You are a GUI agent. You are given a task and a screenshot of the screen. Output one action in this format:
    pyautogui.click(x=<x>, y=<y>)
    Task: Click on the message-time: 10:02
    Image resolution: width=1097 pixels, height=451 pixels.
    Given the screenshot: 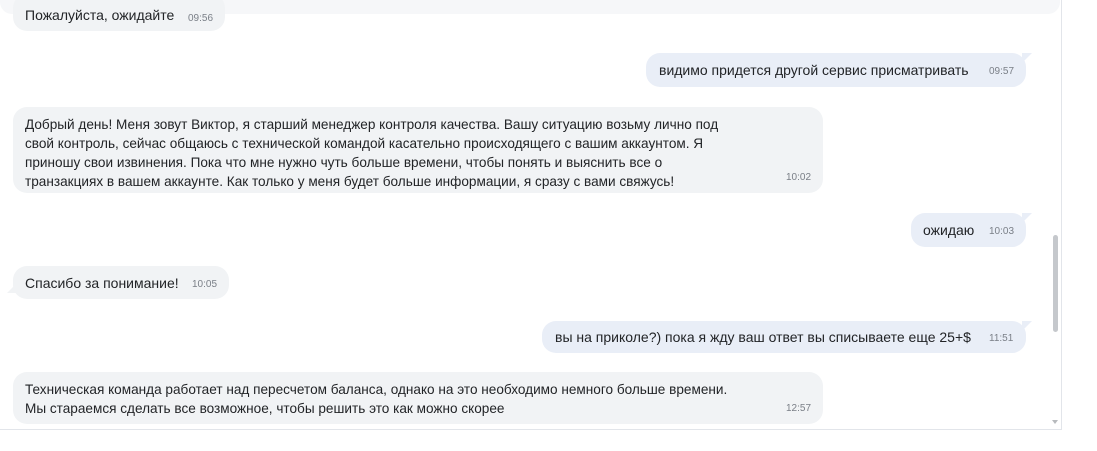 What is the action you would take?
    pyautogui.click(x=799, y=177)
    